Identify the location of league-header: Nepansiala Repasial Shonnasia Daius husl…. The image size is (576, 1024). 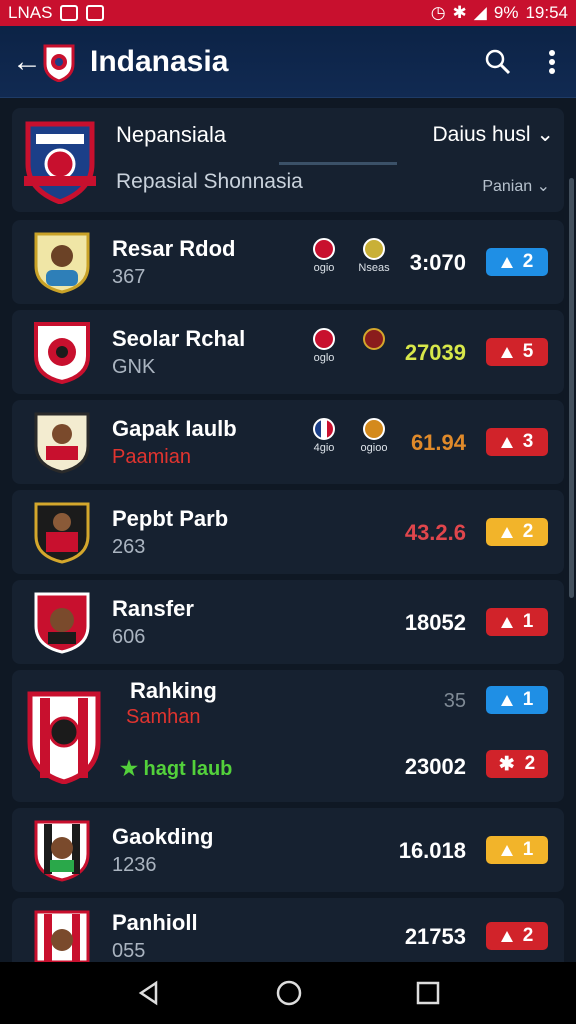
(288, 160).